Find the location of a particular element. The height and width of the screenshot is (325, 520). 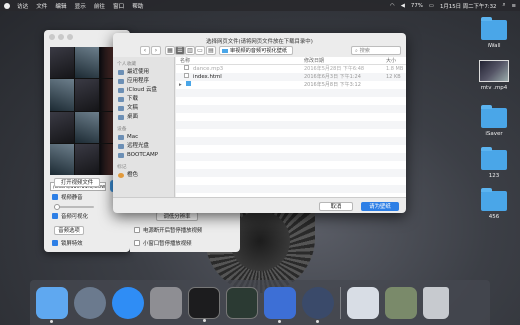

open-button: 请为壁纸 is located at coordinates (380, 206).